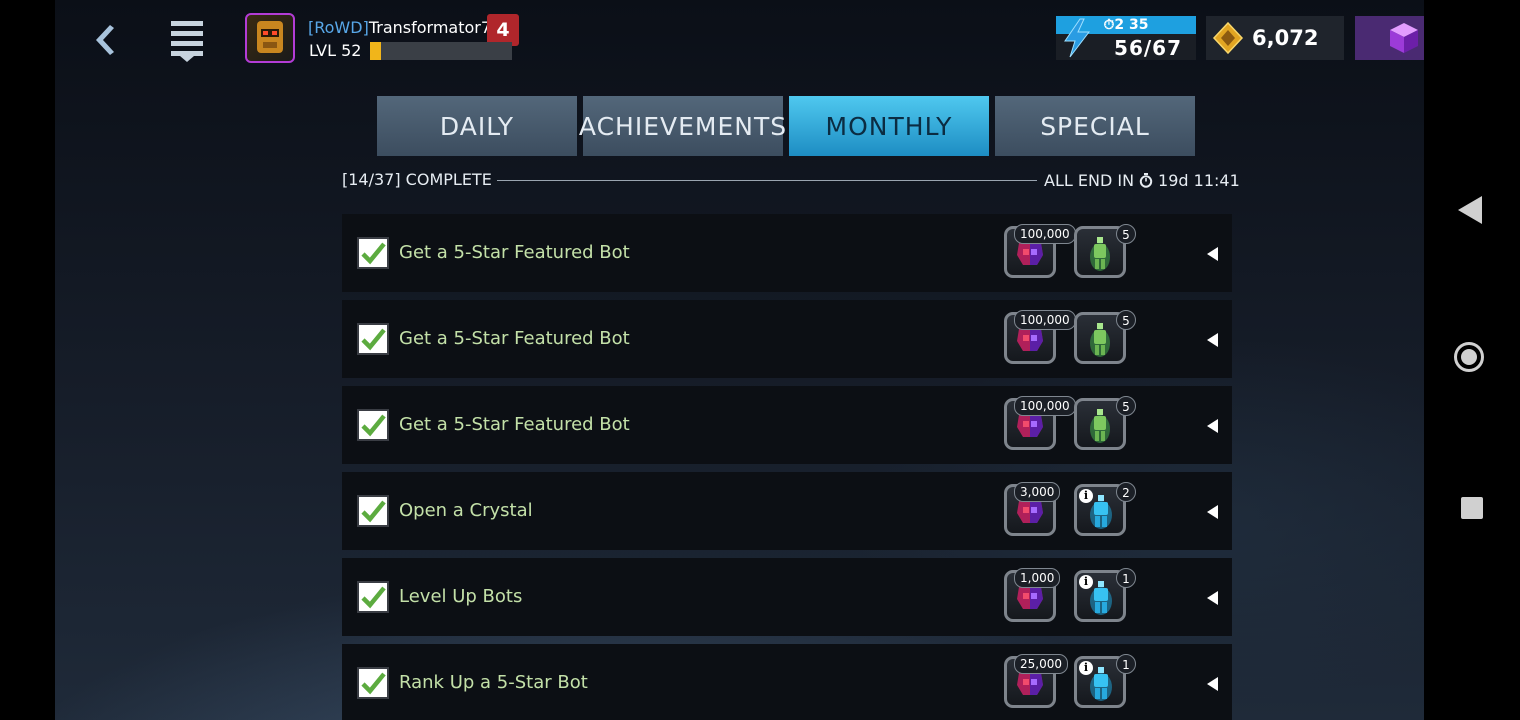 The height and width of the screenshot is (720, 1520). Describe the element at coordinates (1095, 126) in the screenshot. I see `tab-special: SPECIAL` at that location.